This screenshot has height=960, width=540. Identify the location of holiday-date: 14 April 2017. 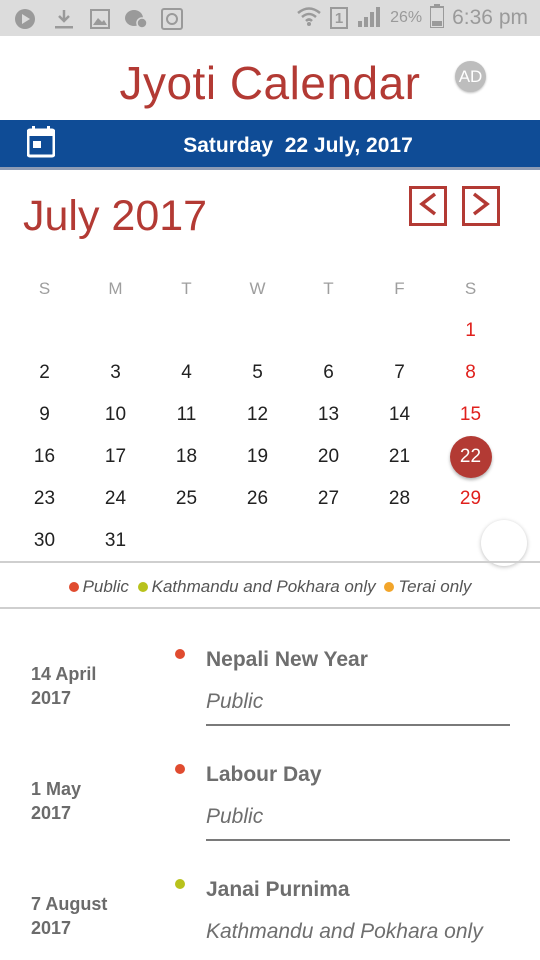
(91, 686).